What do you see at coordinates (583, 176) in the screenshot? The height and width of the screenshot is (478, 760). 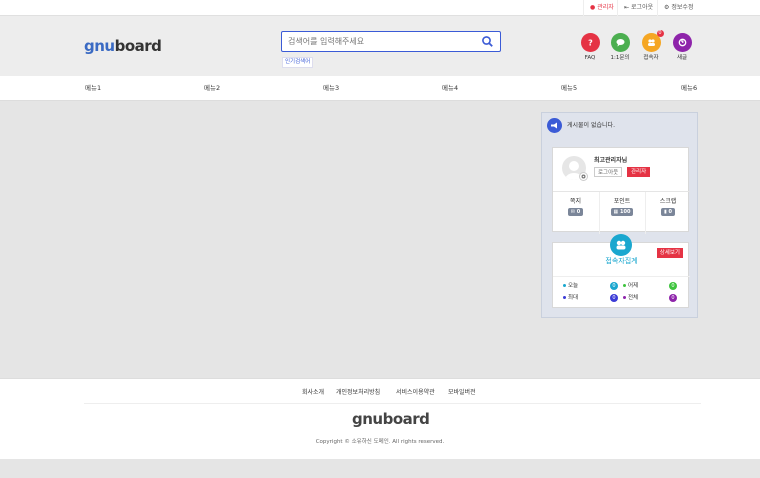 I see `profile-gear-icon` at bounding box center [583, 176].